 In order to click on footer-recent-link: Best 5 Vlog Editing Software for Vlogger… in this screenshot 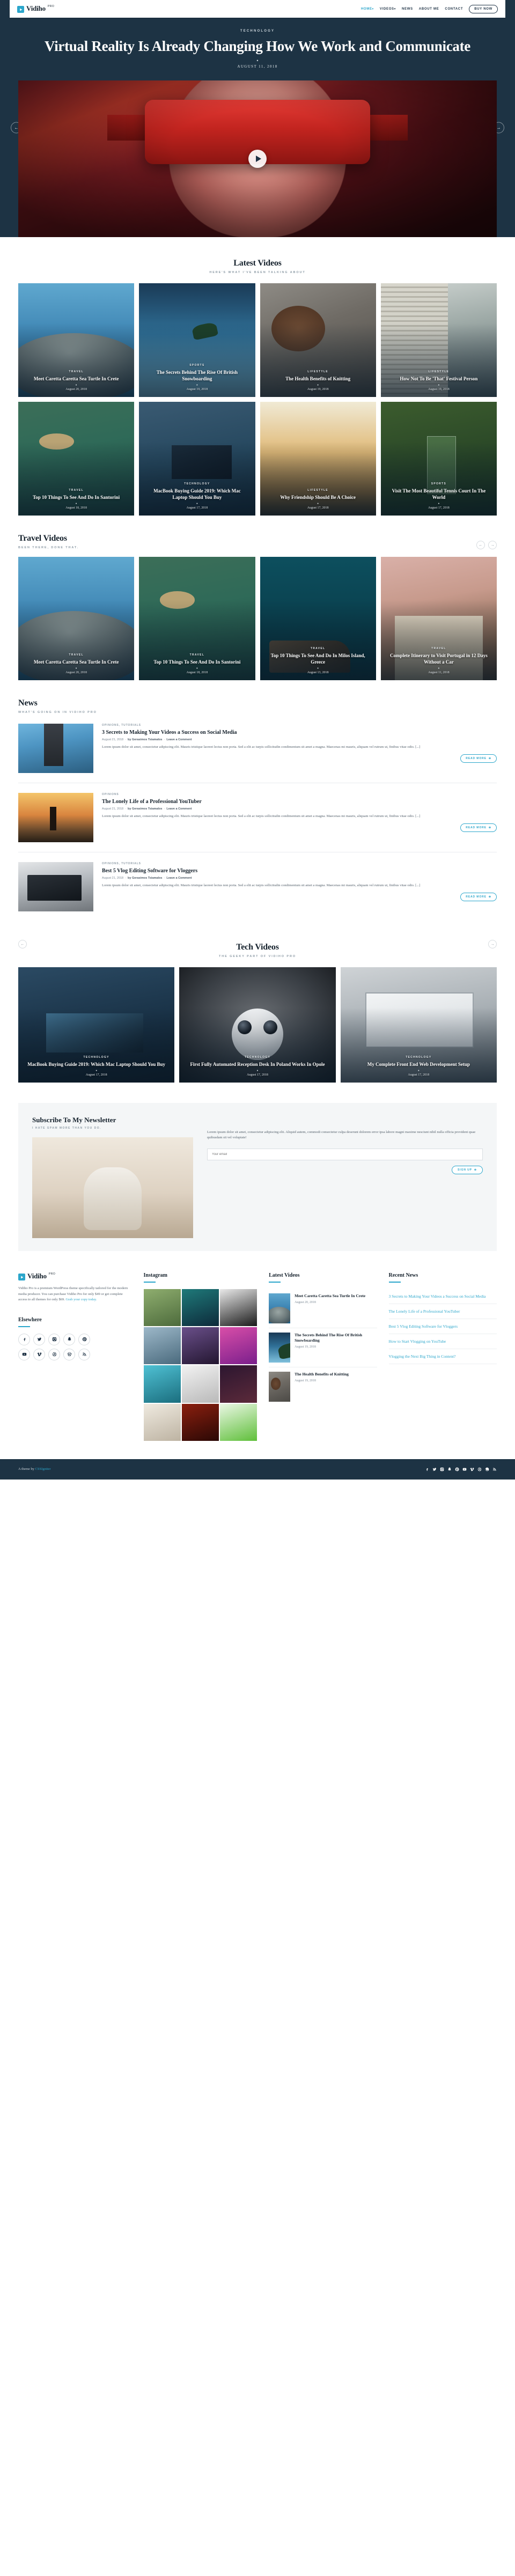, I will do `click(443, 1326)`.